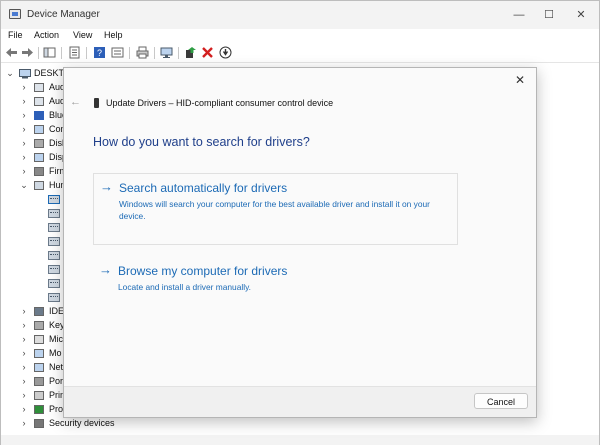 This screenshot has height=445, width=600. Describe the element at coordinates (203, 271) in the screenshot. I see `option-heading: Browse my computer for drivers` at that location.